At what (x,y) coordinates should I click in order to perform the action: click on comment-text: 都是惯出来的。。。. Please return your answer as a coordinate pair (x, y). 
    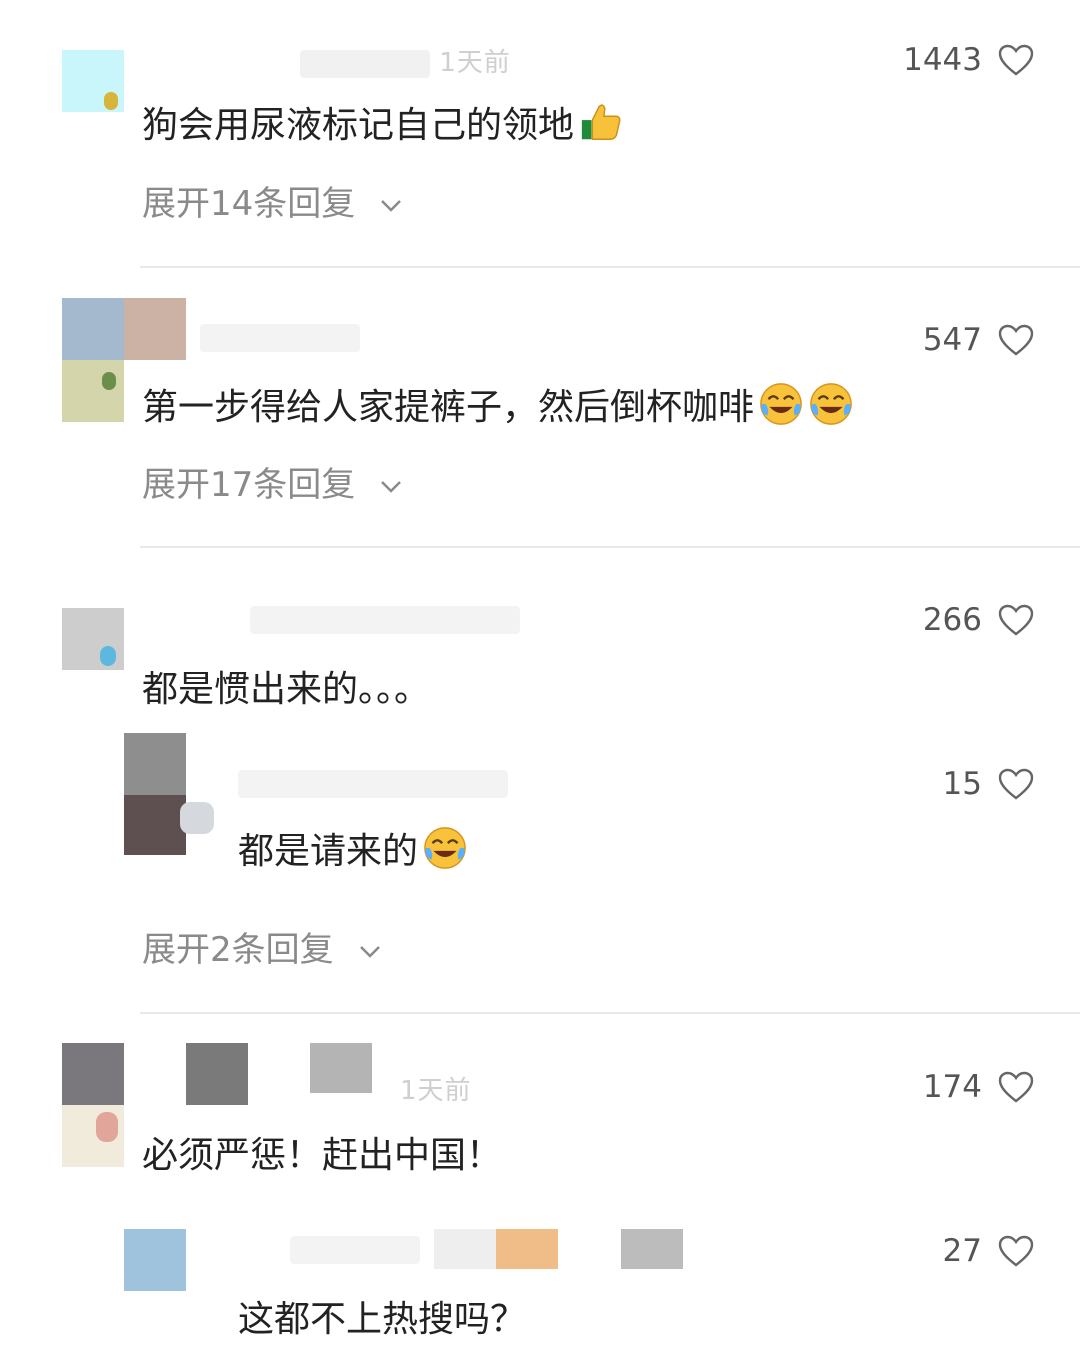
    Looking at the image, I should click on (286, 686).